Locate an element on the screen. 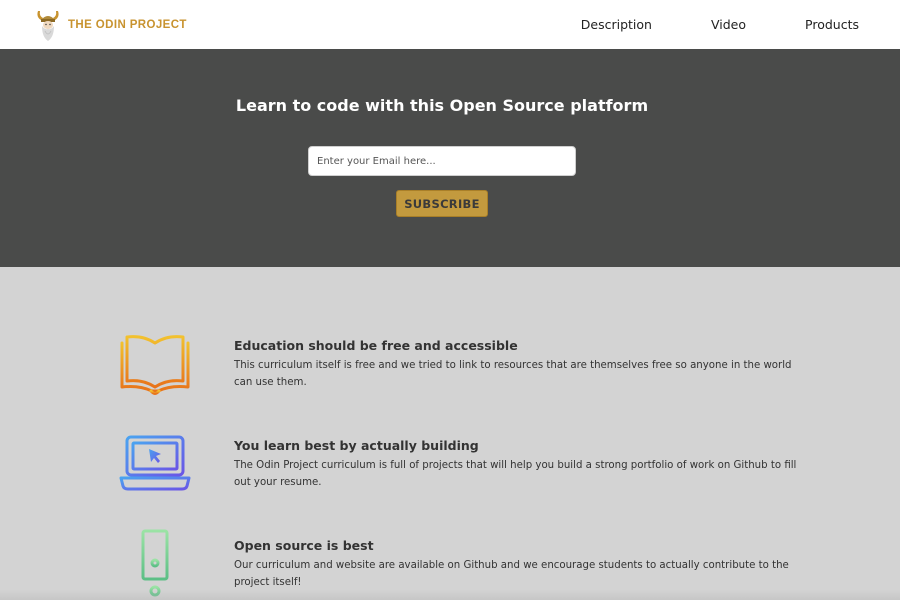  open-book-icon is located at coordinates (155, 369).